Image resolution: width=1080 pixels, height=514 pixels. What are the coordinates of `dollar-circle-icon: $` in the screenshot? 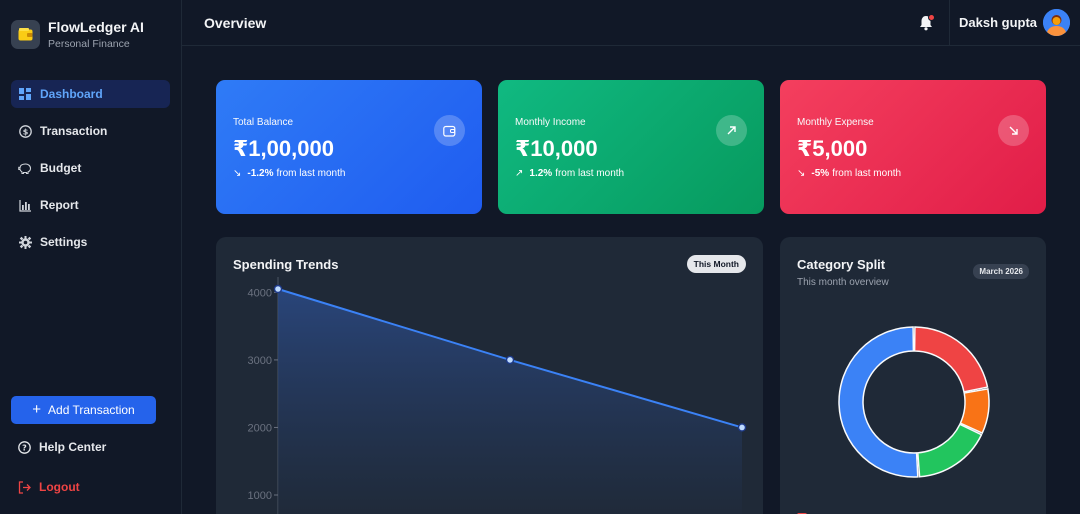 It's located at (25, 131).